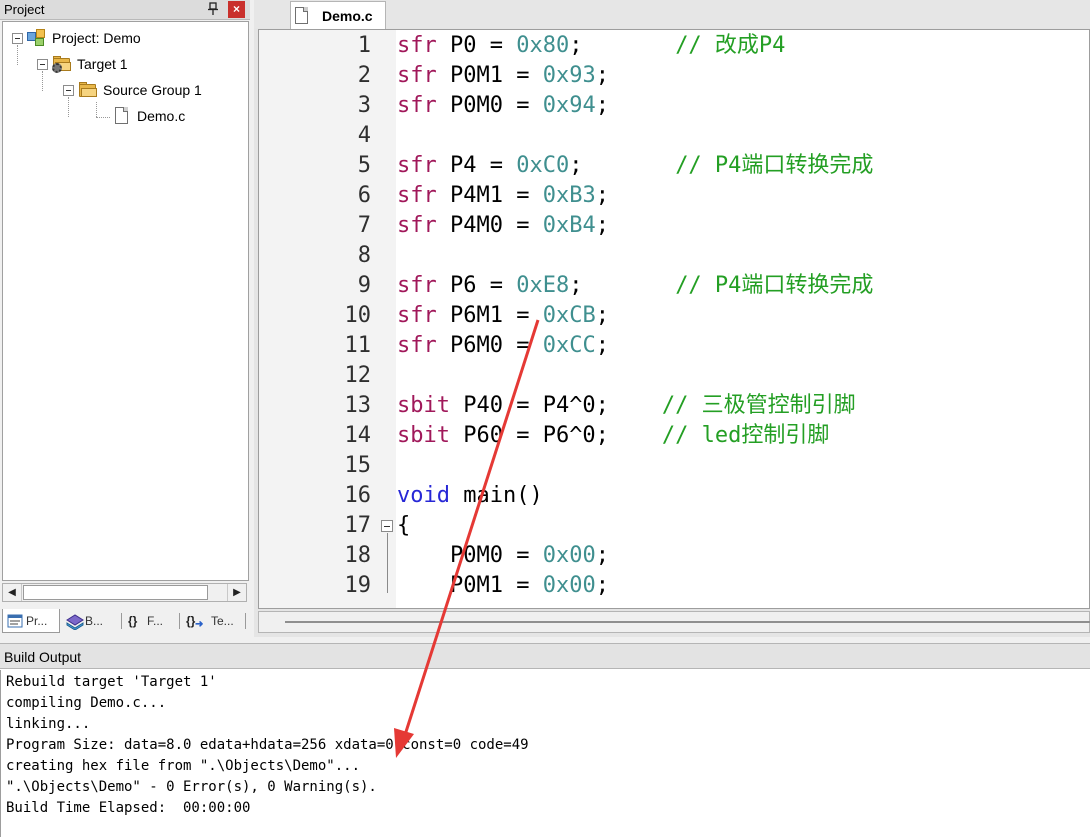  What do you see at coordinates (569, 75) in the screenshot?
I see `code-token: 0x93` at bounding box center [569, 75].